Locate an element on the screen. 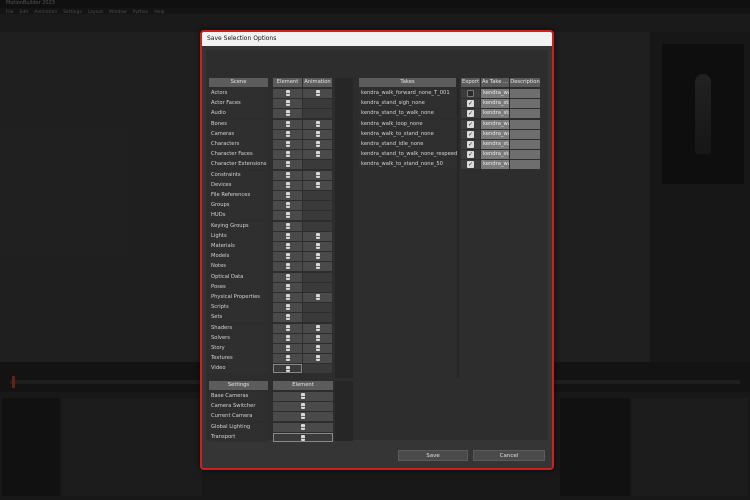 This screenshot has height=500, width=750. take-name: kendra_stand_idle_none is located at coordinates (407, 144).